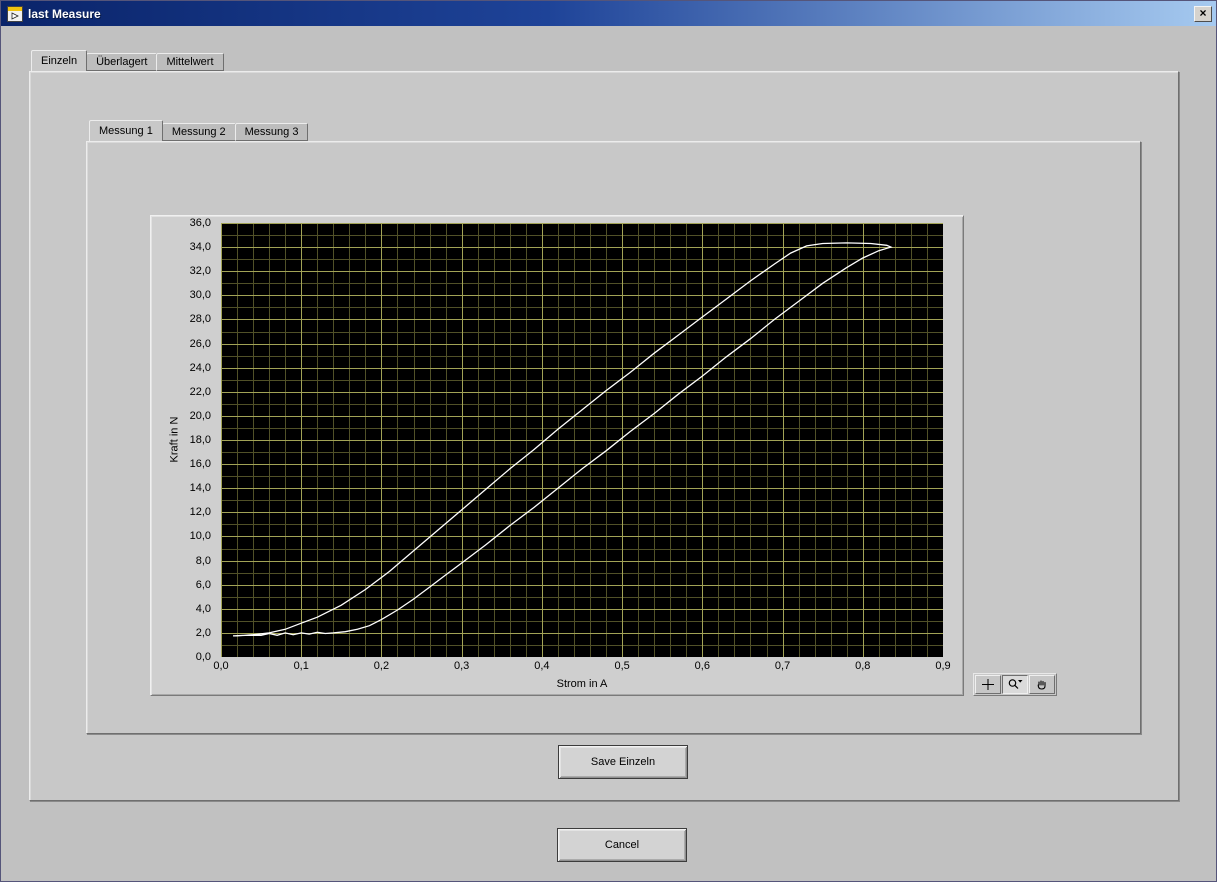 The image size is (1217, 882). What do you see at coordinates (221, 666) in the screenshot?
I see `x-tick-label: 0,0` at bounding box center [221, 666].